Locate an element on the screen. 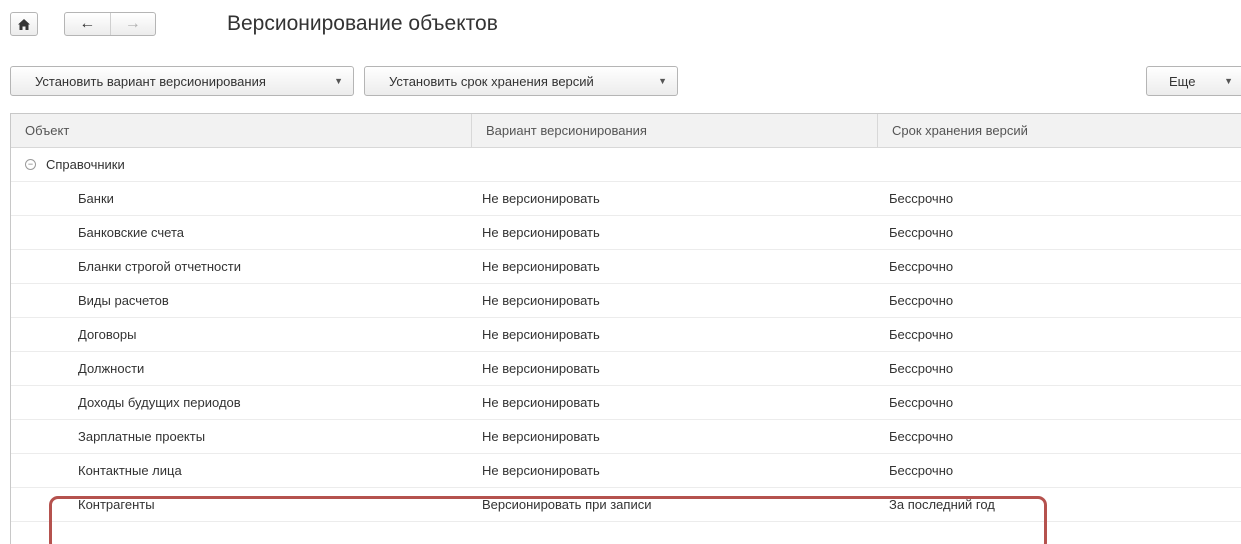 Image resolution: width=1241 pixels, height=544 pixels. table-row: Договоры Не версионировать Бессрочно is located at coordinates (626, 335).